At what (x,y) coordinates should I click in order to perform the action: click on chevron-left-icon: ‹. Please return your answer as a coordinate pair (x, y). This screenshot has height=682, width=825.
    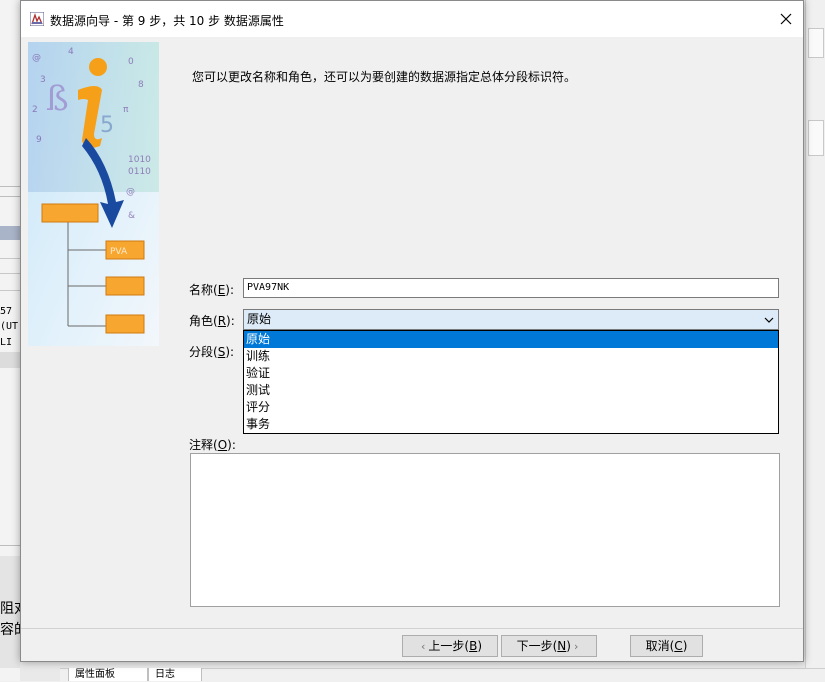
    Looking at the image, I should click on (423, 646).